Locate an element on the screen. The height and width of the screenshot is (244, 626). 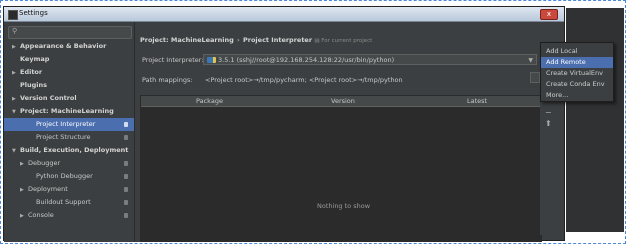
title-bar: Settings x is located at coordinates (284, 14).